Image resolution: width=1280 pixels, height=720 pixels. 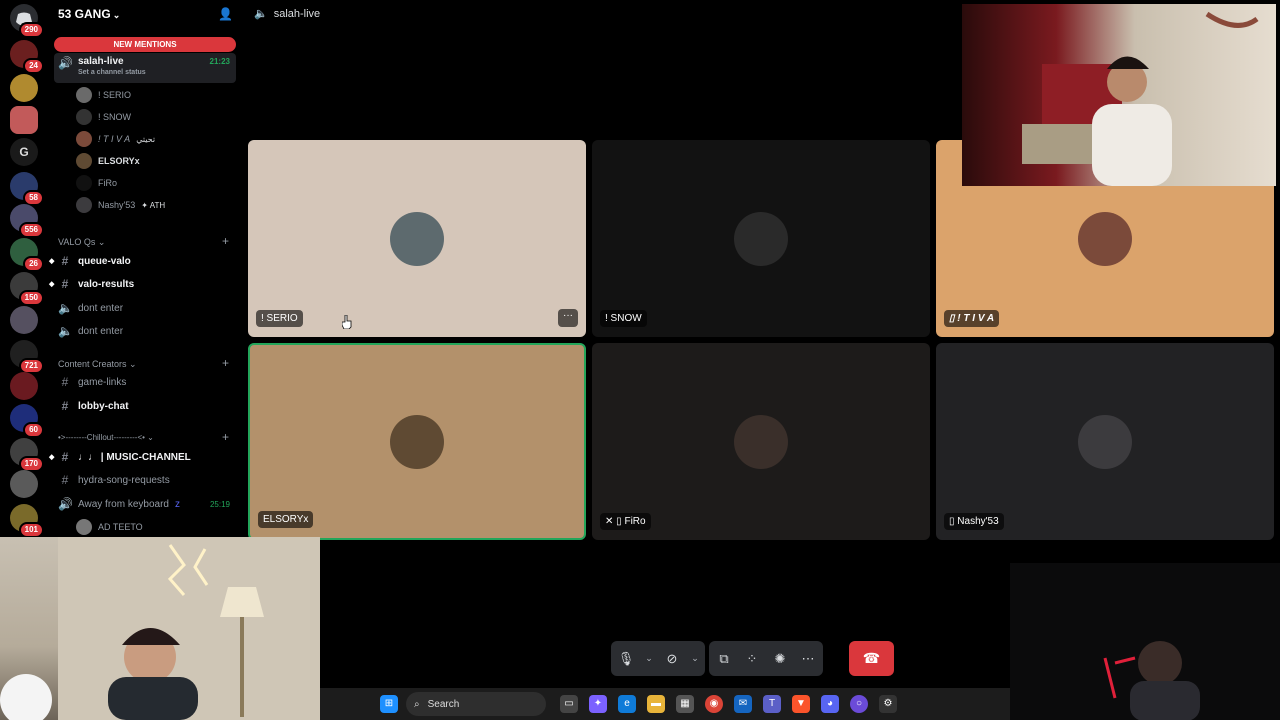 What do you see at coordinates (160, 628) in the screenshot?
I see `webcam-overlay-bottom-left` at bounding box center [160, 628].